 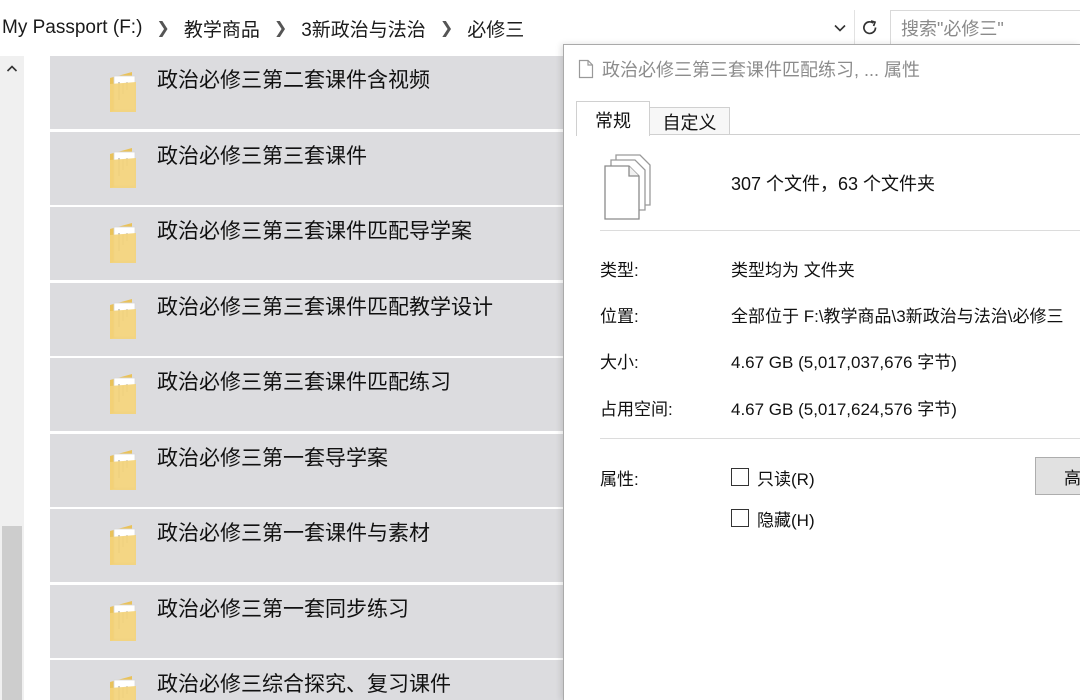 I want to click on scrollbar-thumb, so click(x=12, y=613).